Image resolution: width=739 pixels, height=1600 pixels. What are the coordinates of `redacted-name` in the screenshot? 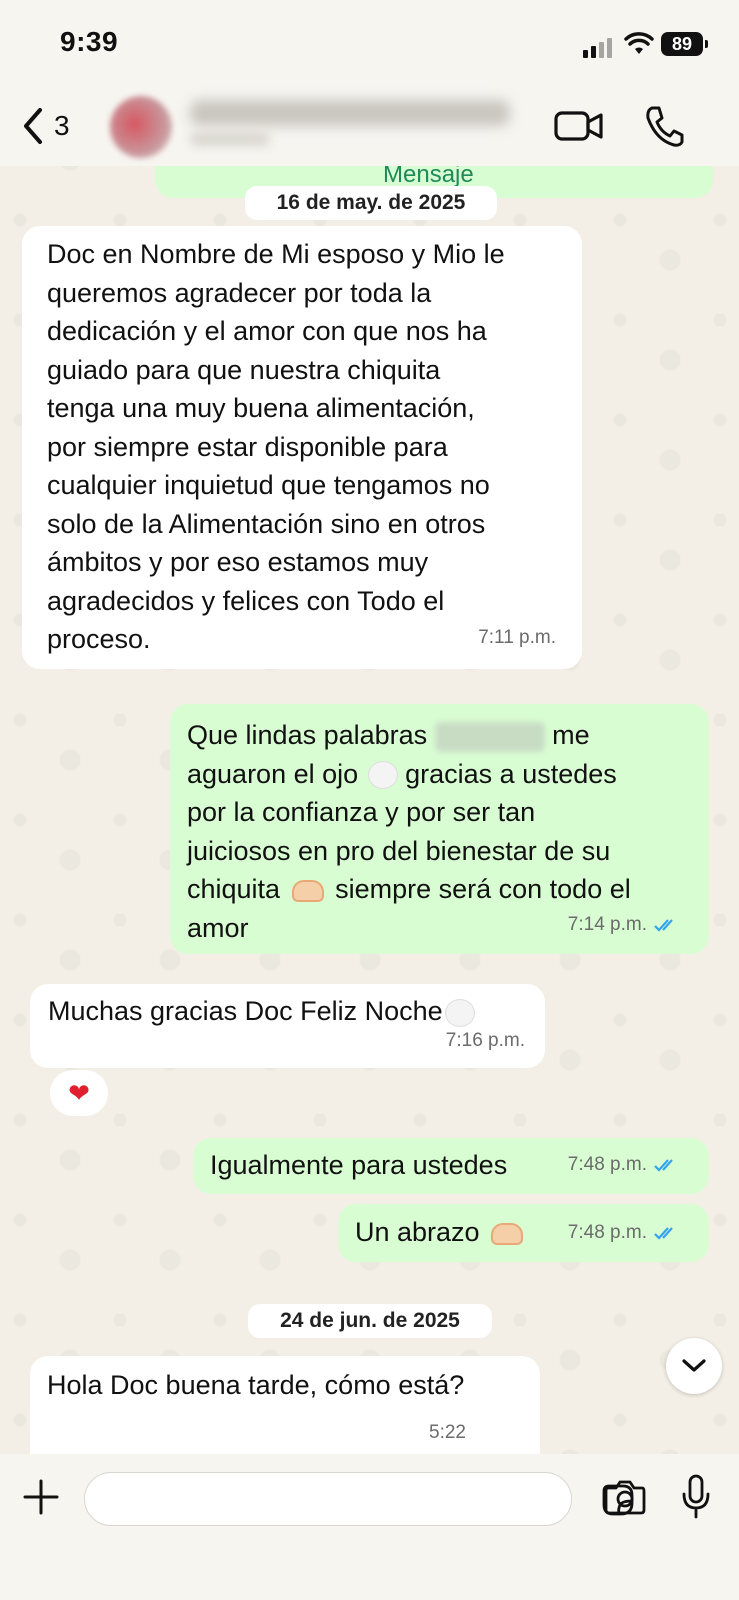 It's located at (489, 736).